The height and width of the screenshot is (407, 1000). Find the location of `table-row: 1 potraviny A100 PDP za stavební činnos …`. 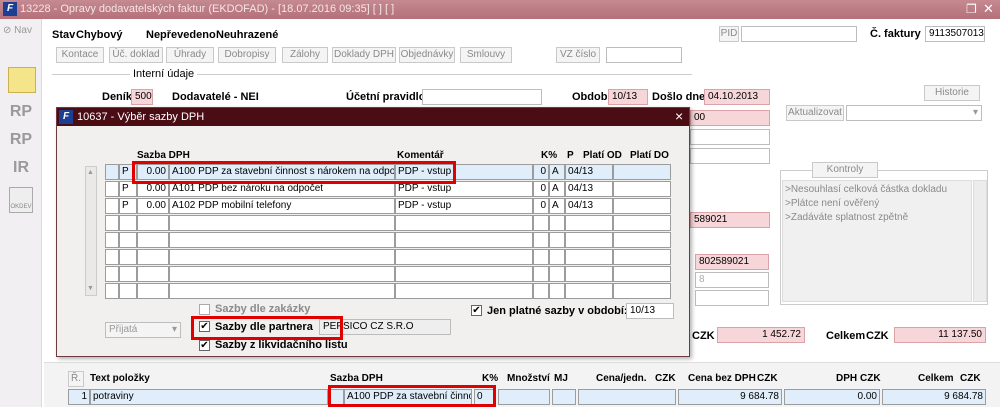

table-row: 1 potraviny A100 PDP za stavební činnos … is located at coordinates (528, 397).